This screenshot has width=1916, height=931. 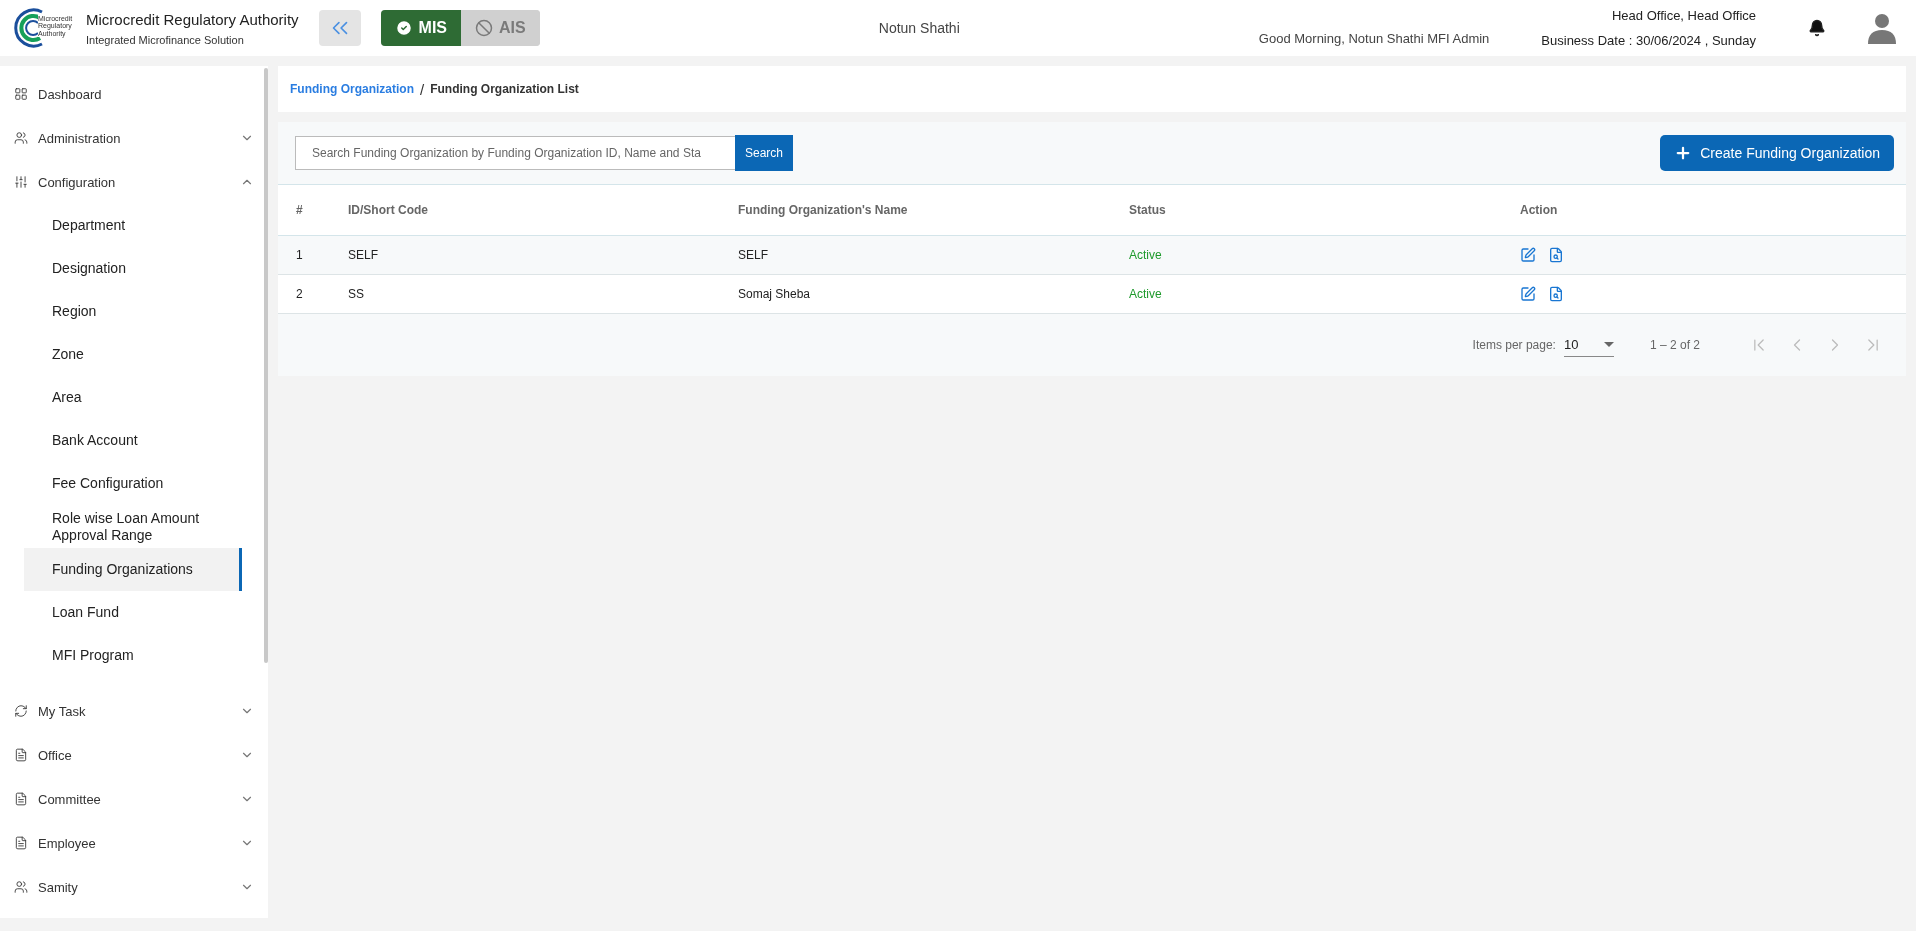 What do you see at coordinates (1683, 15) in the screenshot?
I see `office-name: Head Office, Head Office` at bounding box center [1683, 15].